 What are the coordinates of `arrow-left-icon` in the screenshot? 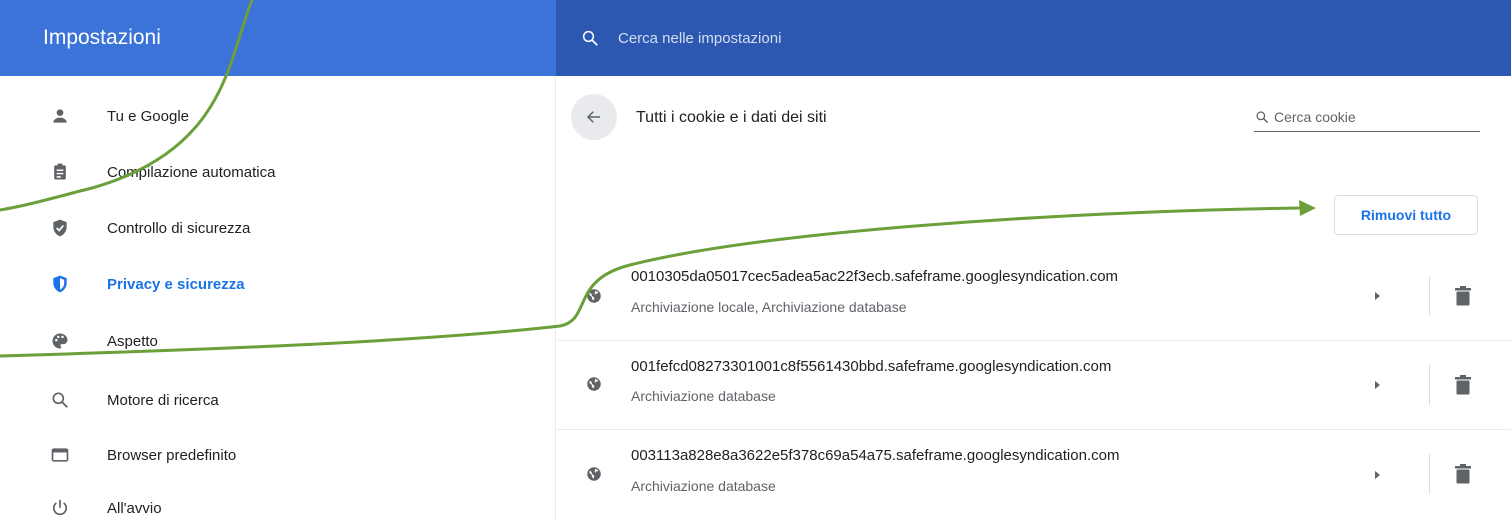 It's located at (594, 117).